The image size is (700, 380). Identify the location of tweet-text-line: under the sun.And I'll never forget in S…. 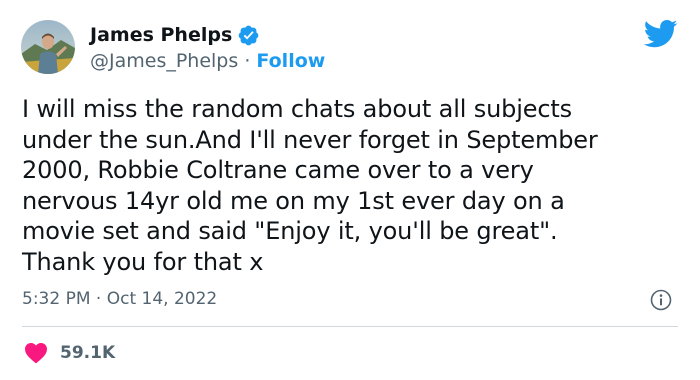
(310, 139).